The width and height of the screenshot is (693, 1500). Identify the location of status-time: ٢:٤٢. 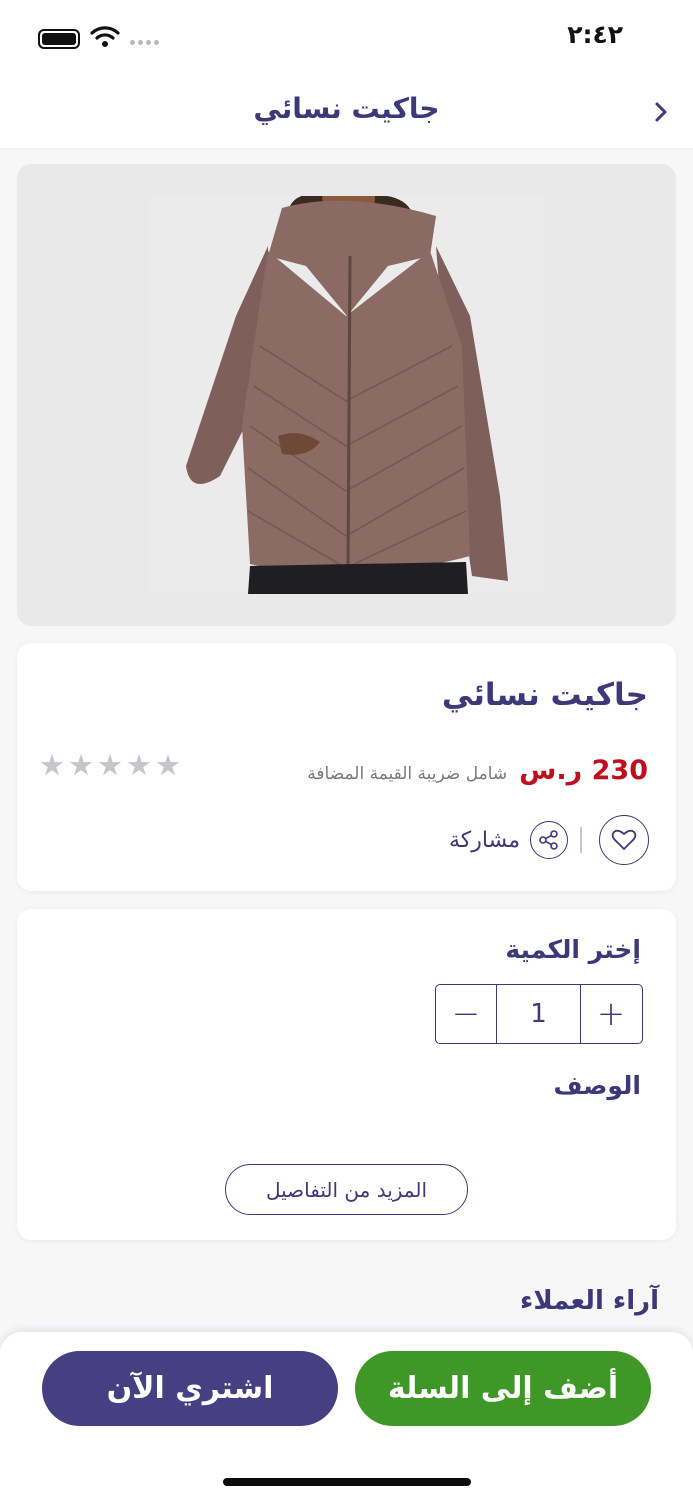
(595, 34).